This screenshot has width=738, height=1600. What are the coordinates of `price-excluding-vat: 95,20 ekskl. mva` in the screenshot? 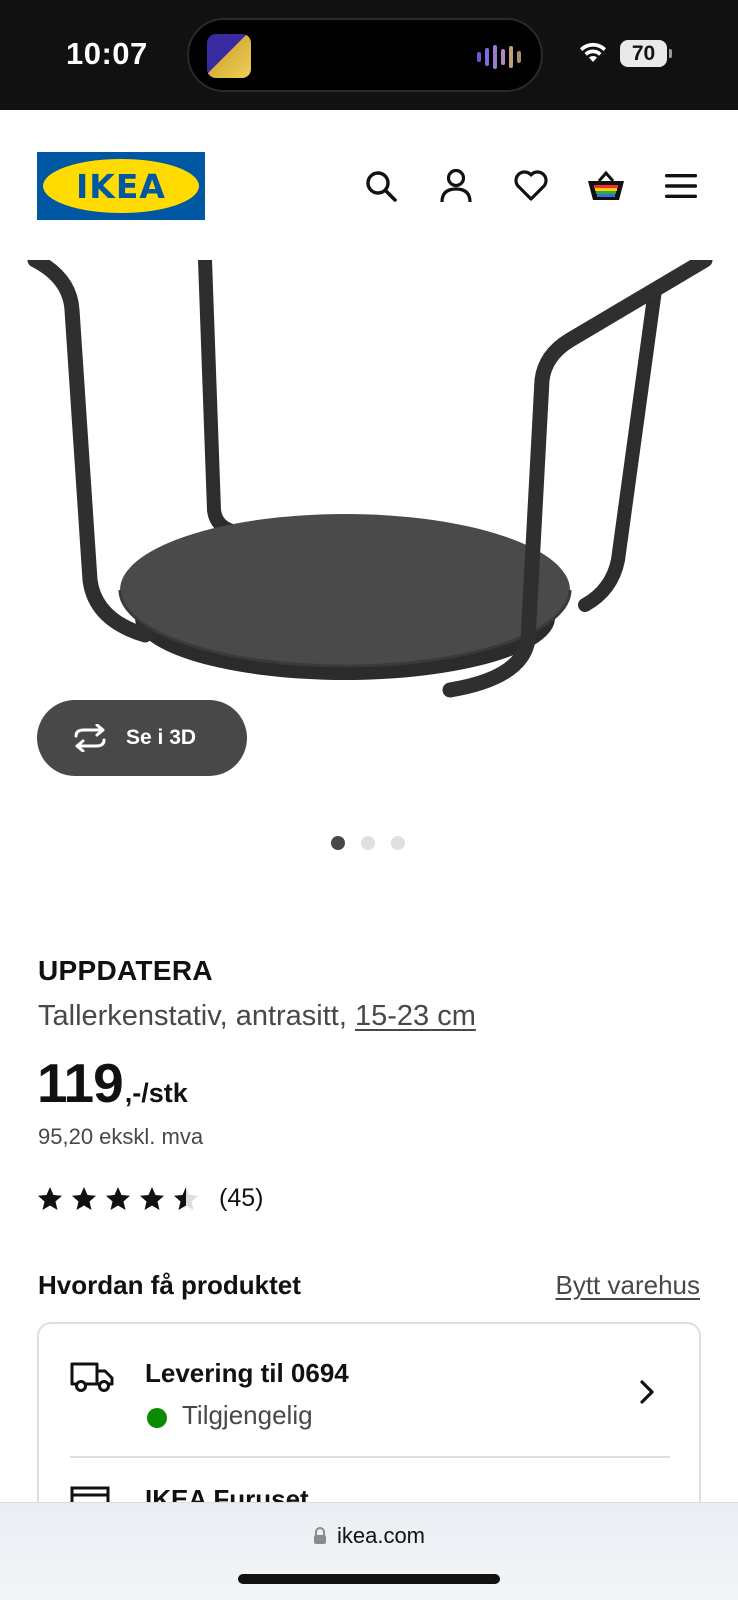 It's located at (121, 1136).